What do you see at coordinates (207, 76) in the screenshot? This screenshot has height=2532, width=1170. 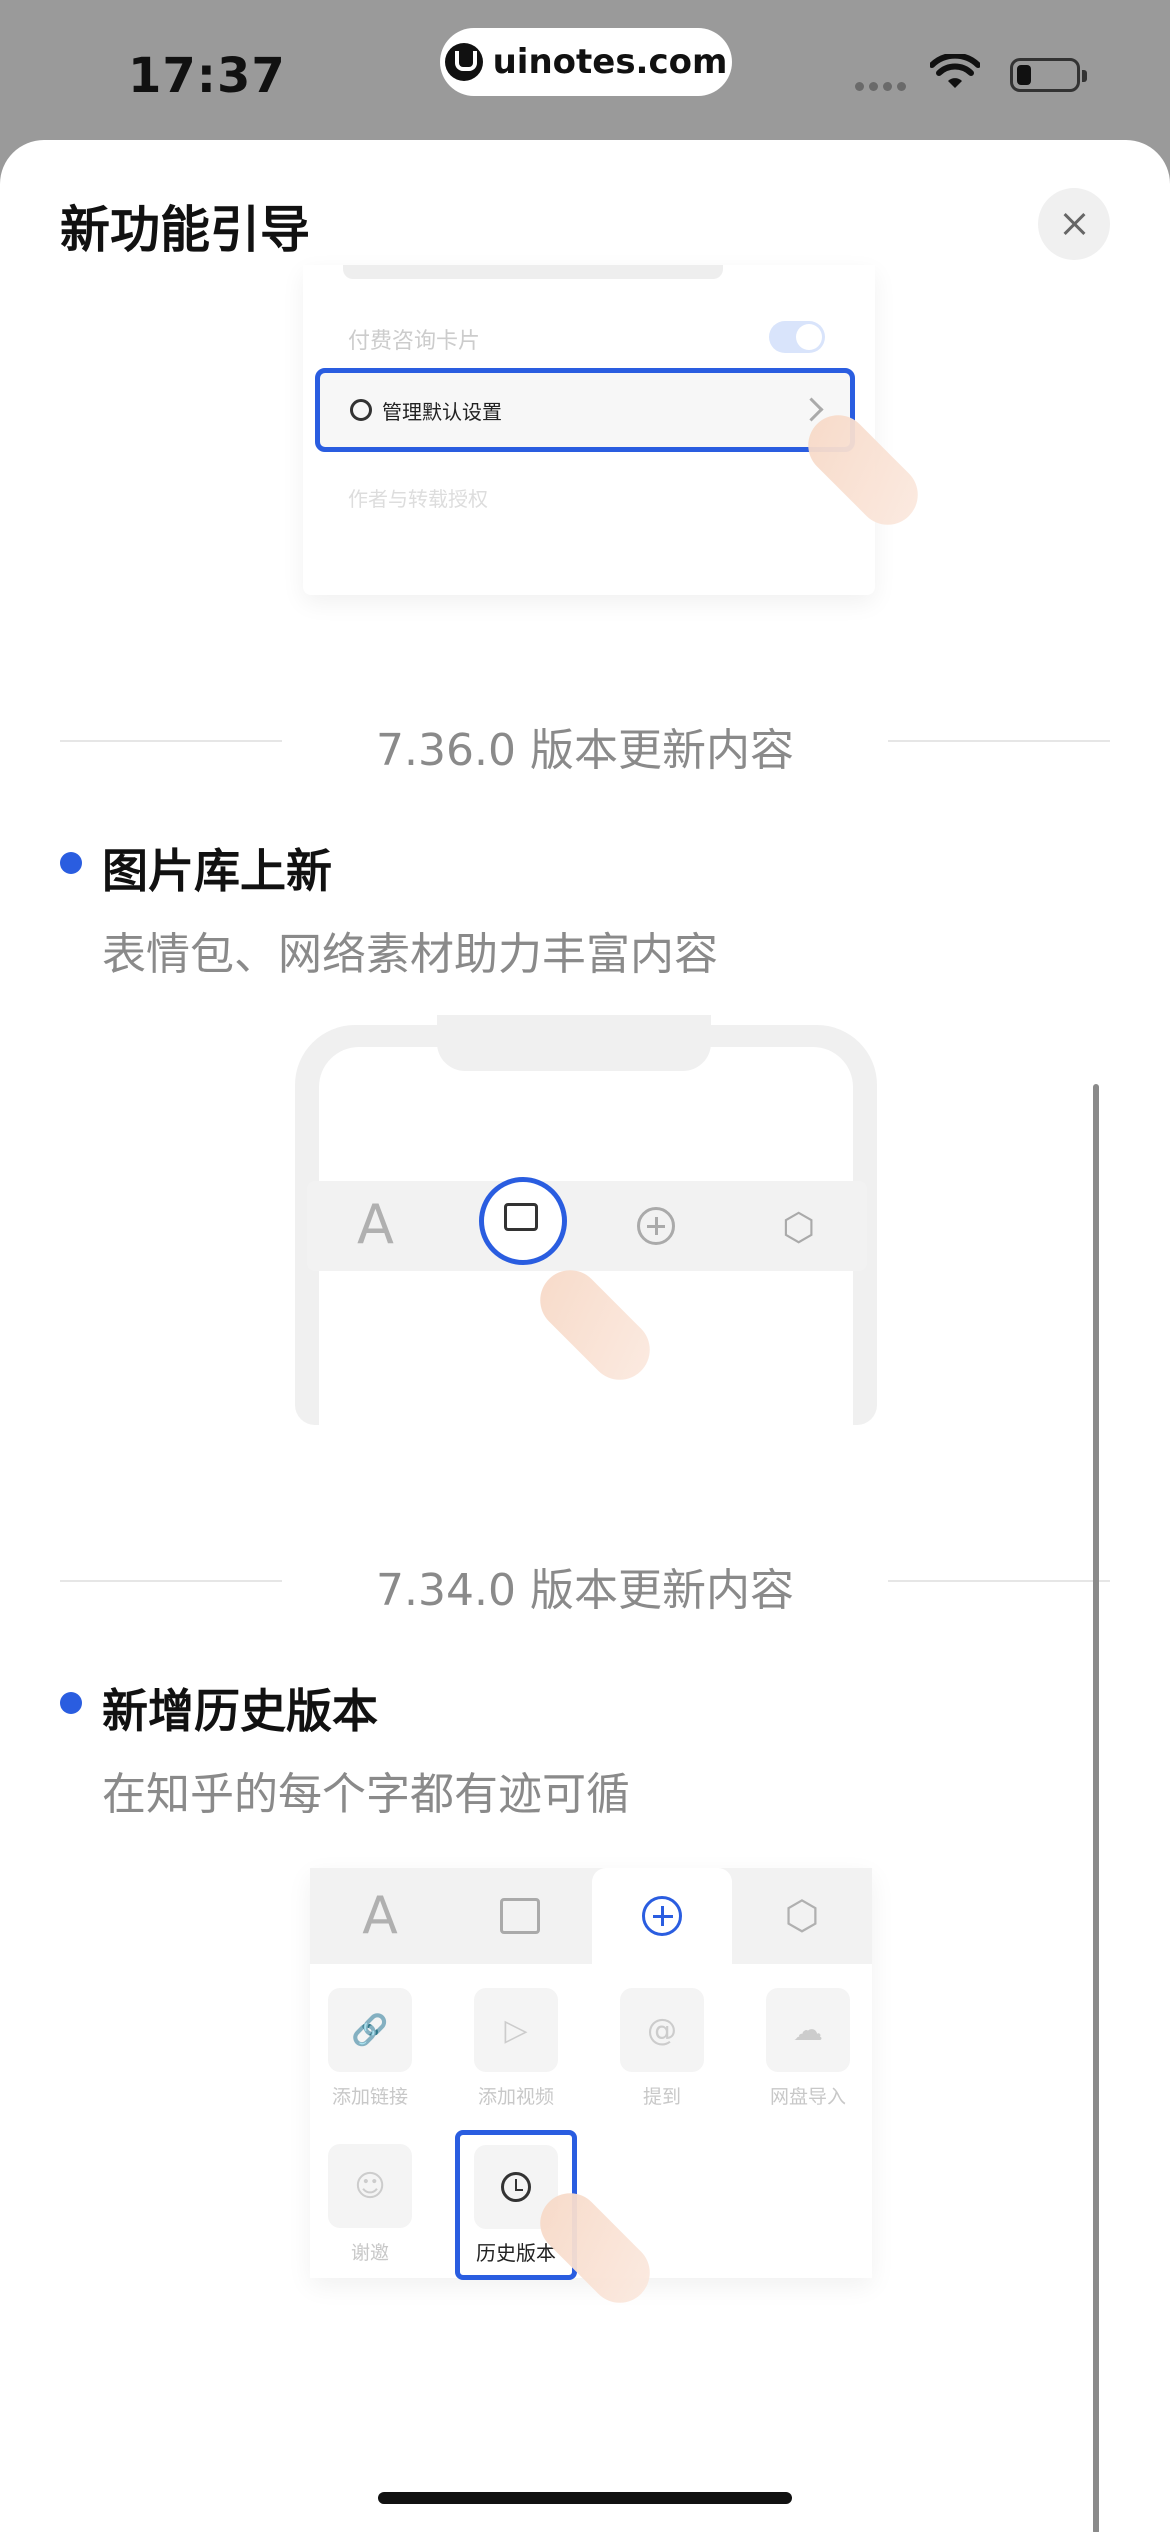 I see `status-time: 17:37` at bounding box center [207, 76].